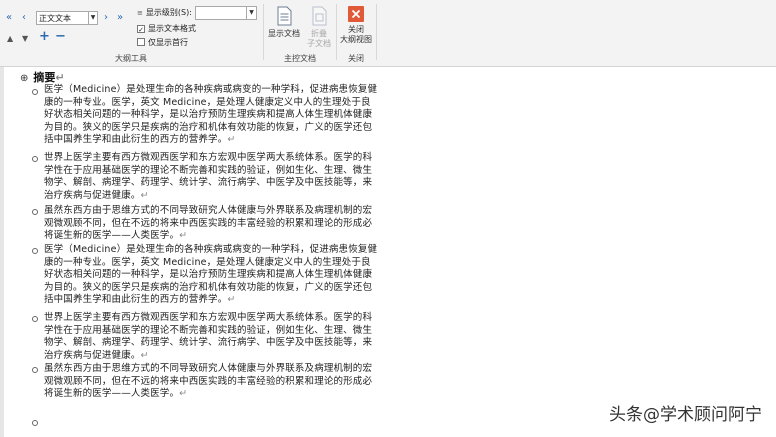 Image resolution: width=776 pixels, height=437 pixels. Describe the element at coordinates (25, 39) in the screenshot. I see `move-down-icon: ▼` at that location.